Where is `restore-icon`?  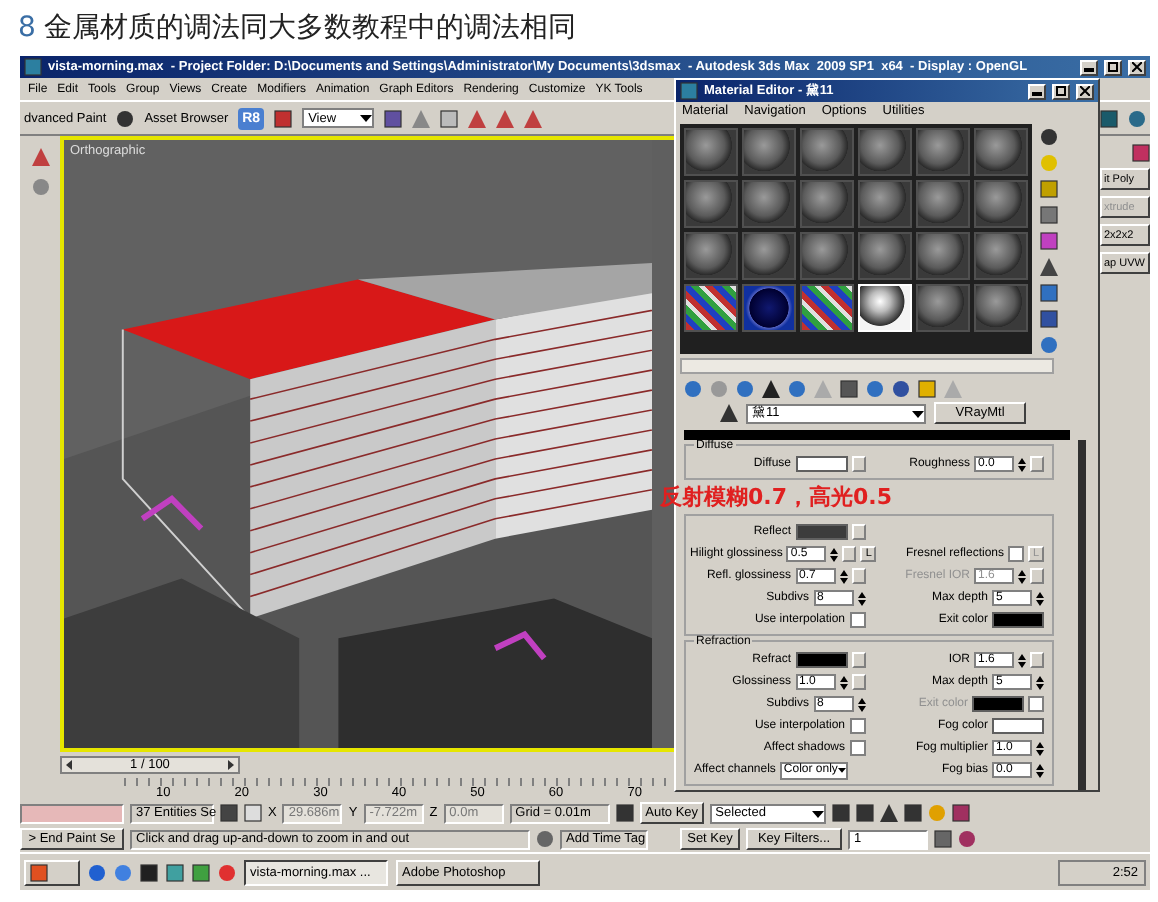
restore-icon is located at coordinates (1113, 67).